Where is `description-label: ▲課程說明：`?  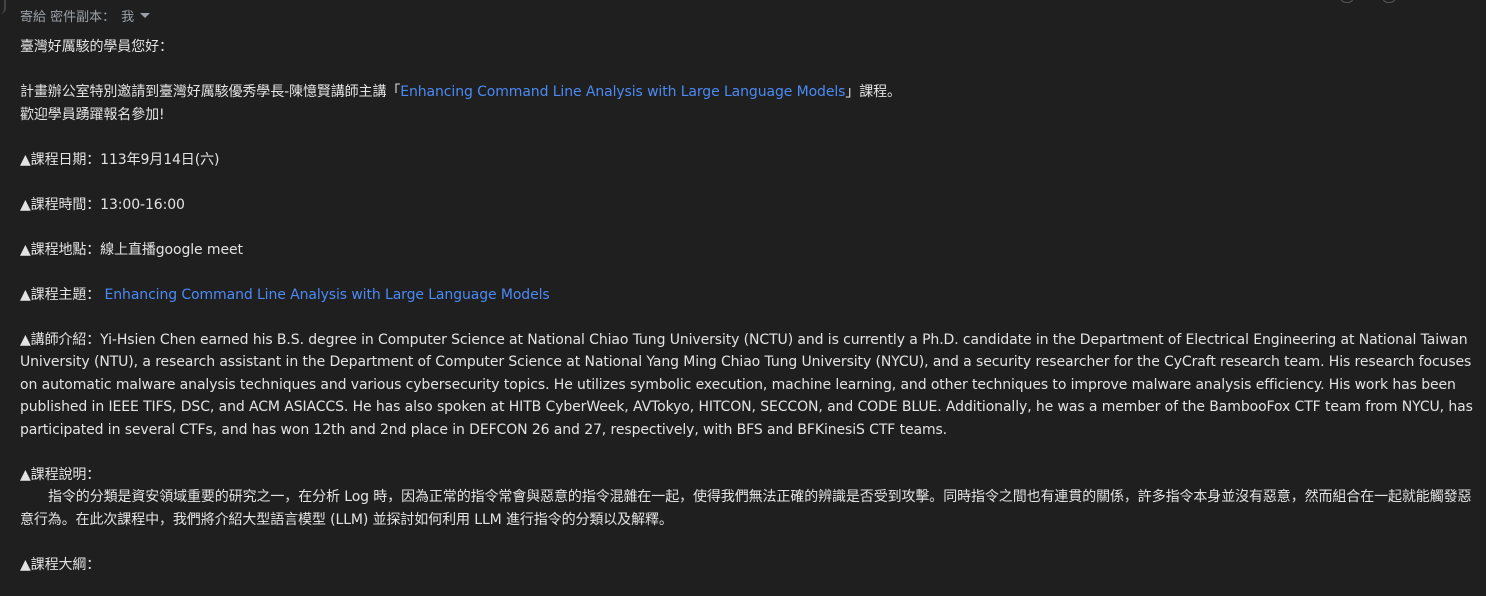 description-label: ▲課程說明： is located at coordinates (60, 474).